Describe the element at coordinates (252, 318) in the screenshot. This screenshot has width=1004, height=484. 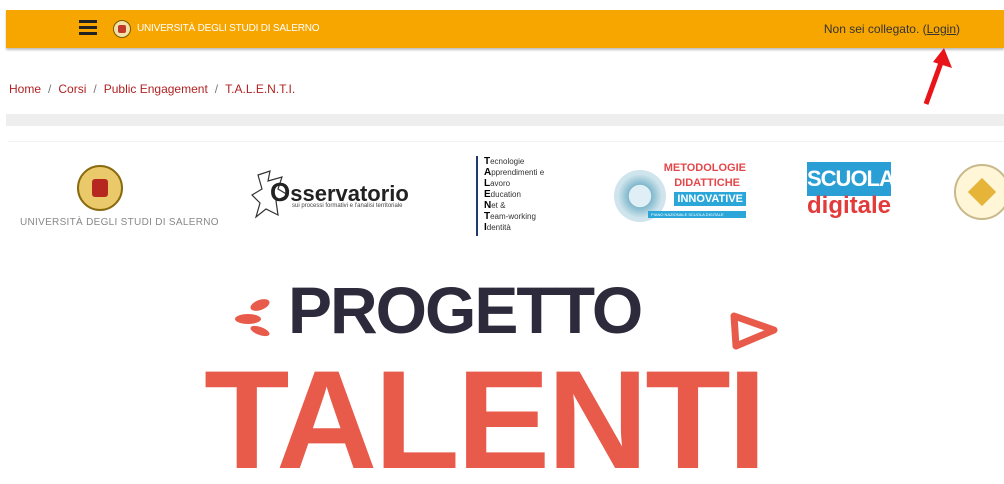
I see `splash-decoration-icon` at that location.